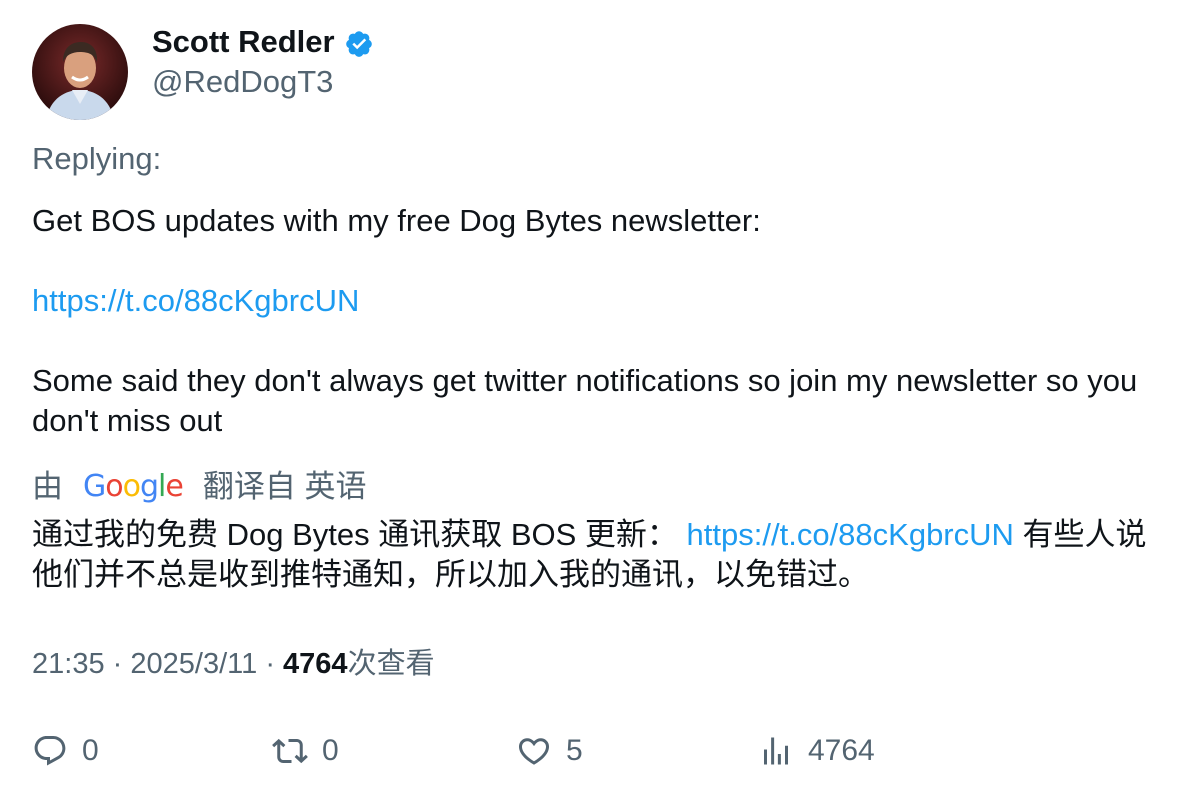  I want to click on tweet-meta: 21:35 · 2025/3/11 · 4764次查看, so click(233, 664).